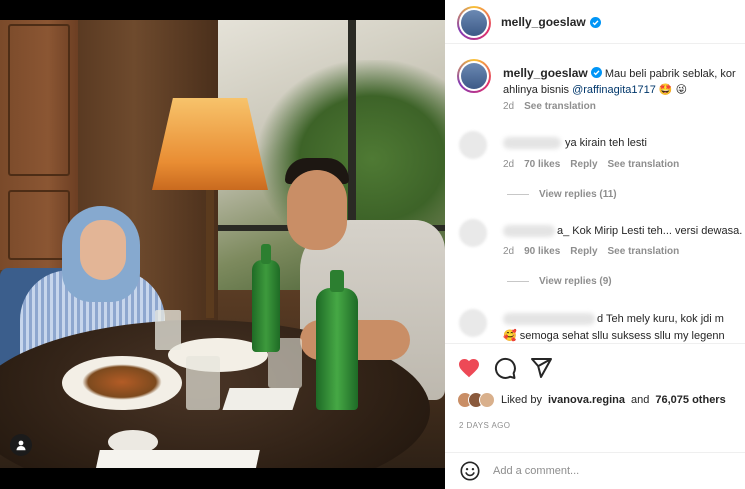  What do you see at coordinates (484, 425) in the screenshot?
I see `post-date: 2 DAYS AGO` at bounding box center [484, 425].